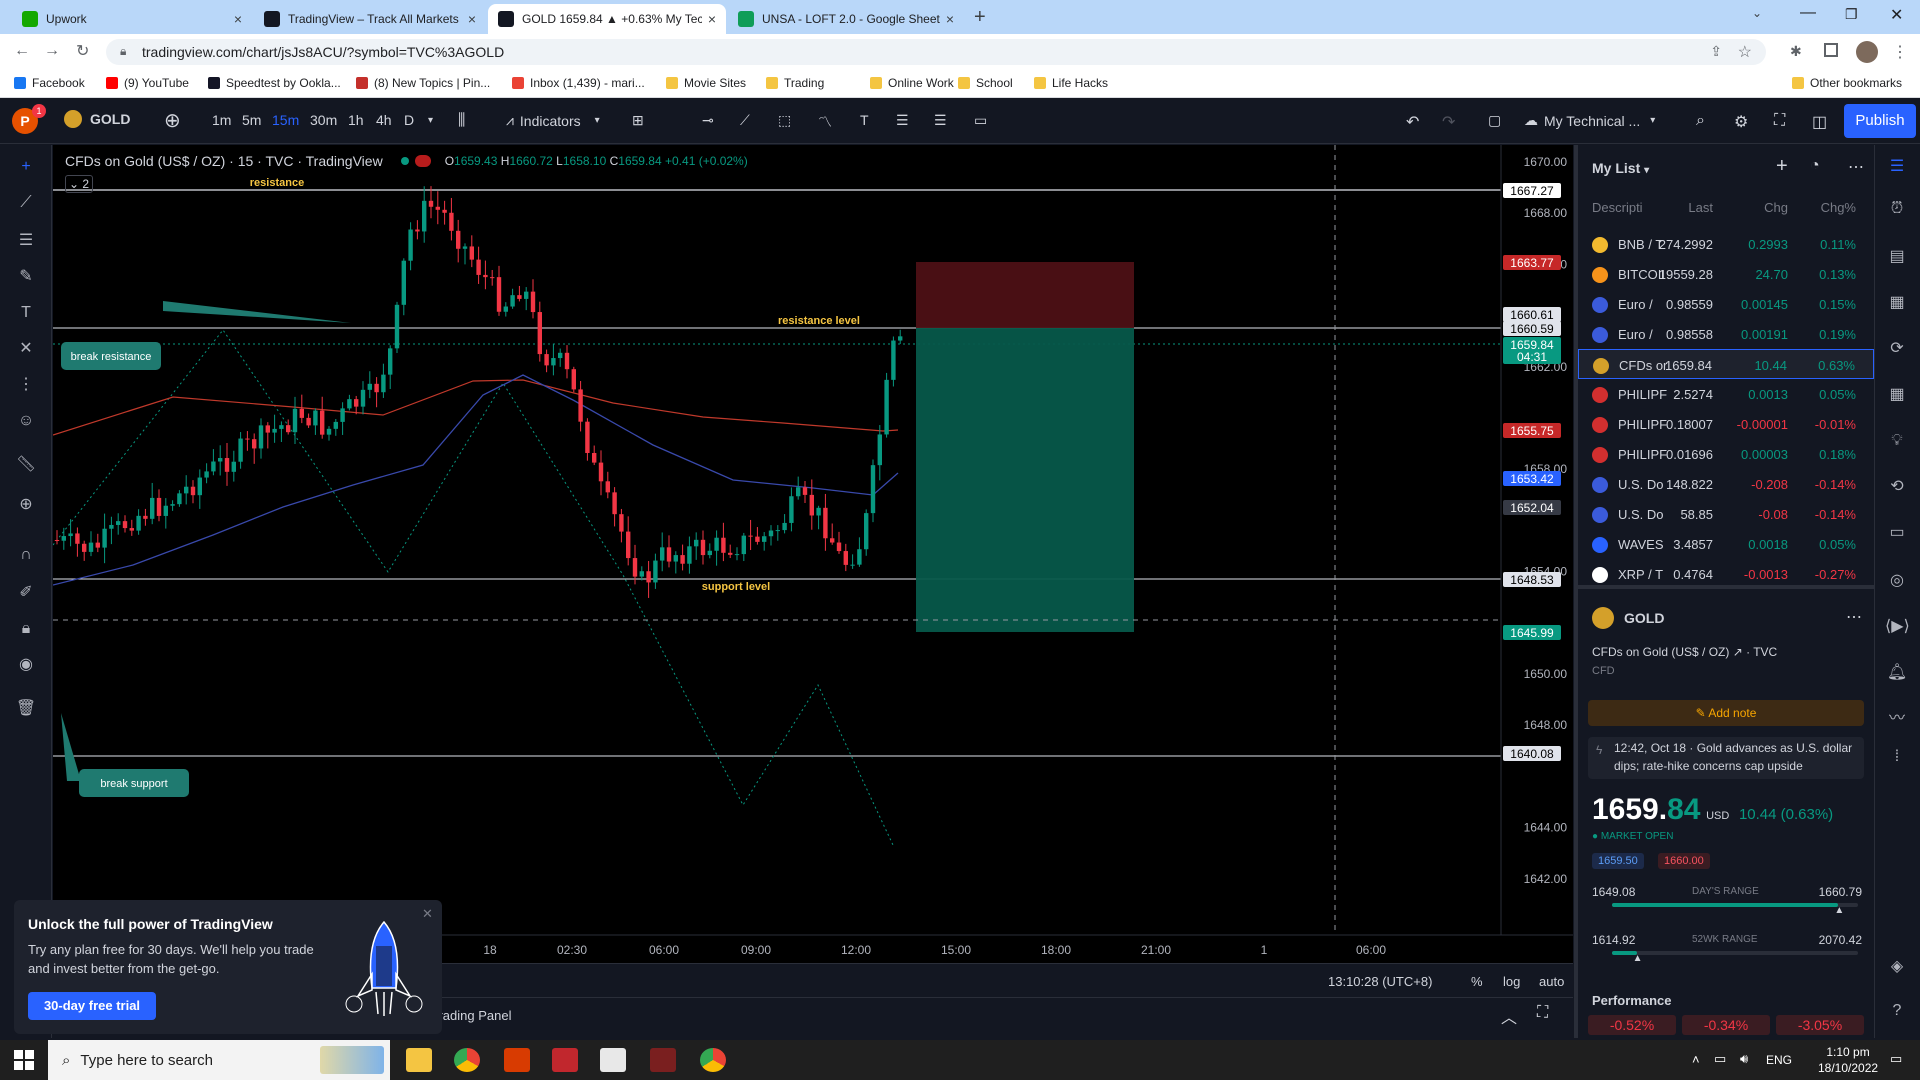  I want to click on tab-search-icon: ⌄, so click(1757, 13).